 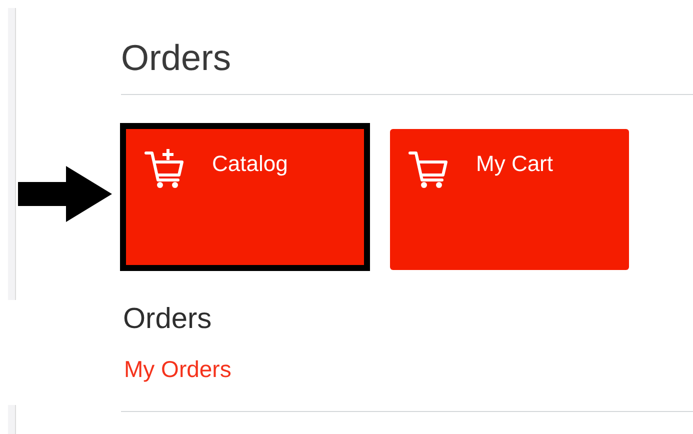 What do you see at coordinates (509, 199) in the screenshot?
I see `tile-button: My Cart` at bounding box center [509, 199].